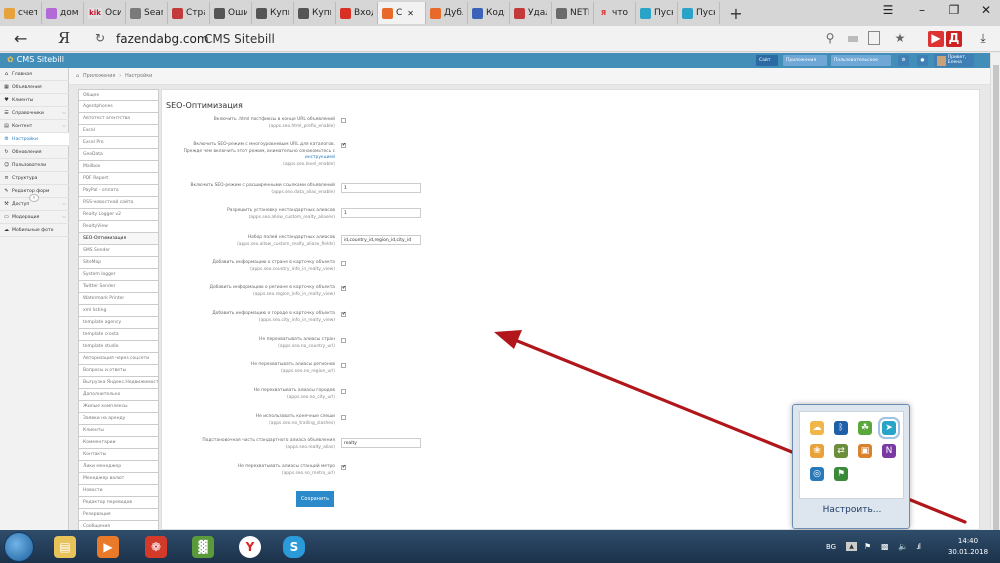  What do you see at coordinates (841, 451) in the screenshot?
I see `arrows-icon: ⇄` at bounding box center [841, 451].